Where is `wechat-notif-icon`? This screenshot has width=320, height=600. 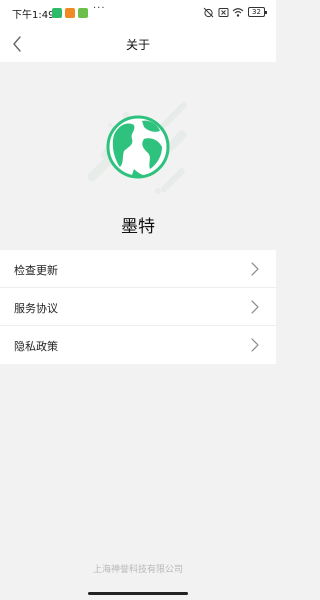
wechat-notif-icon is located at coordinates (57, 13).